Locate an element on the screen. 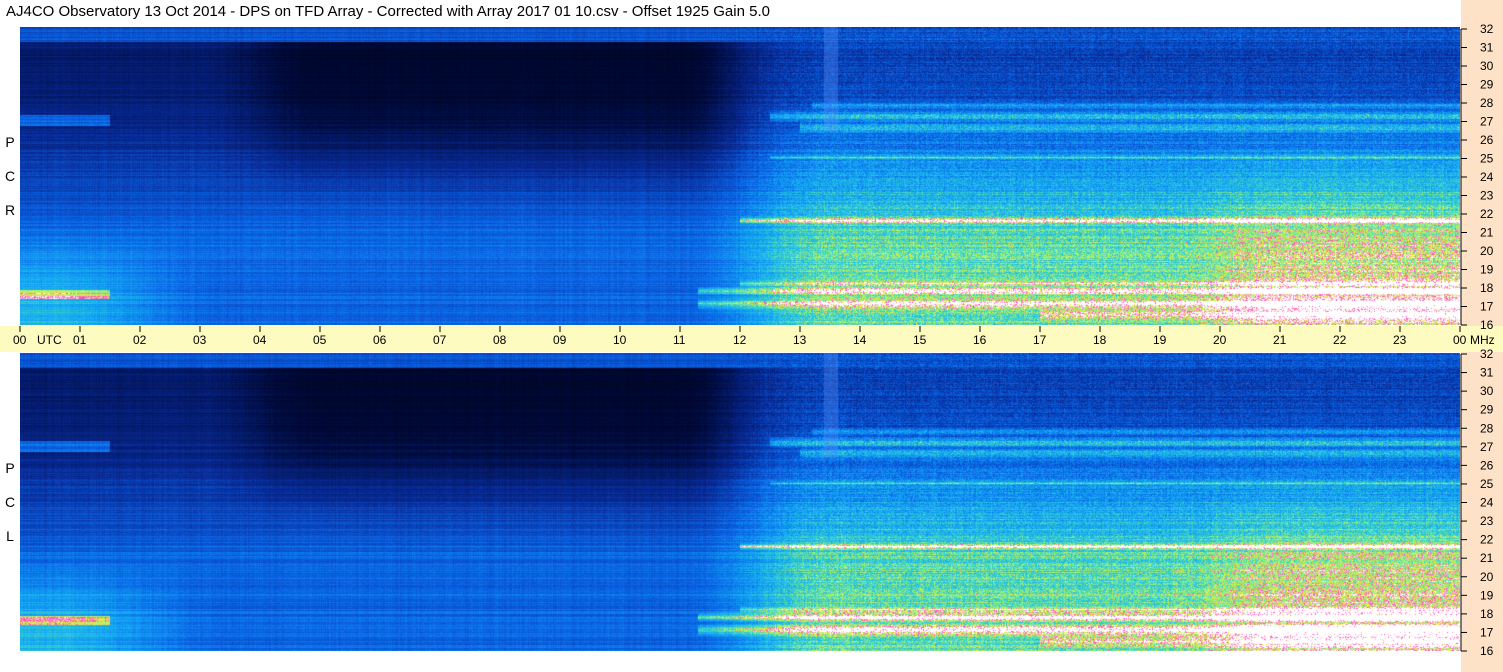  lcp-freq-tick-label-24: 24 is located at coordinates (1487, 503).